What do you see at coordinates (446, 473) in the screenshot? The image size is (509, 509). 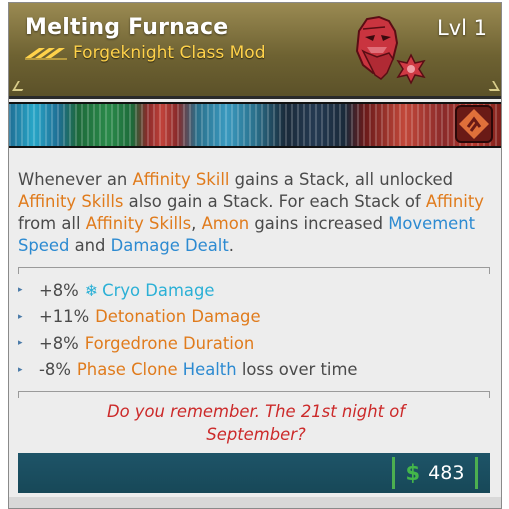 I see `price-amount: 483` at bounding box center [446, 473].